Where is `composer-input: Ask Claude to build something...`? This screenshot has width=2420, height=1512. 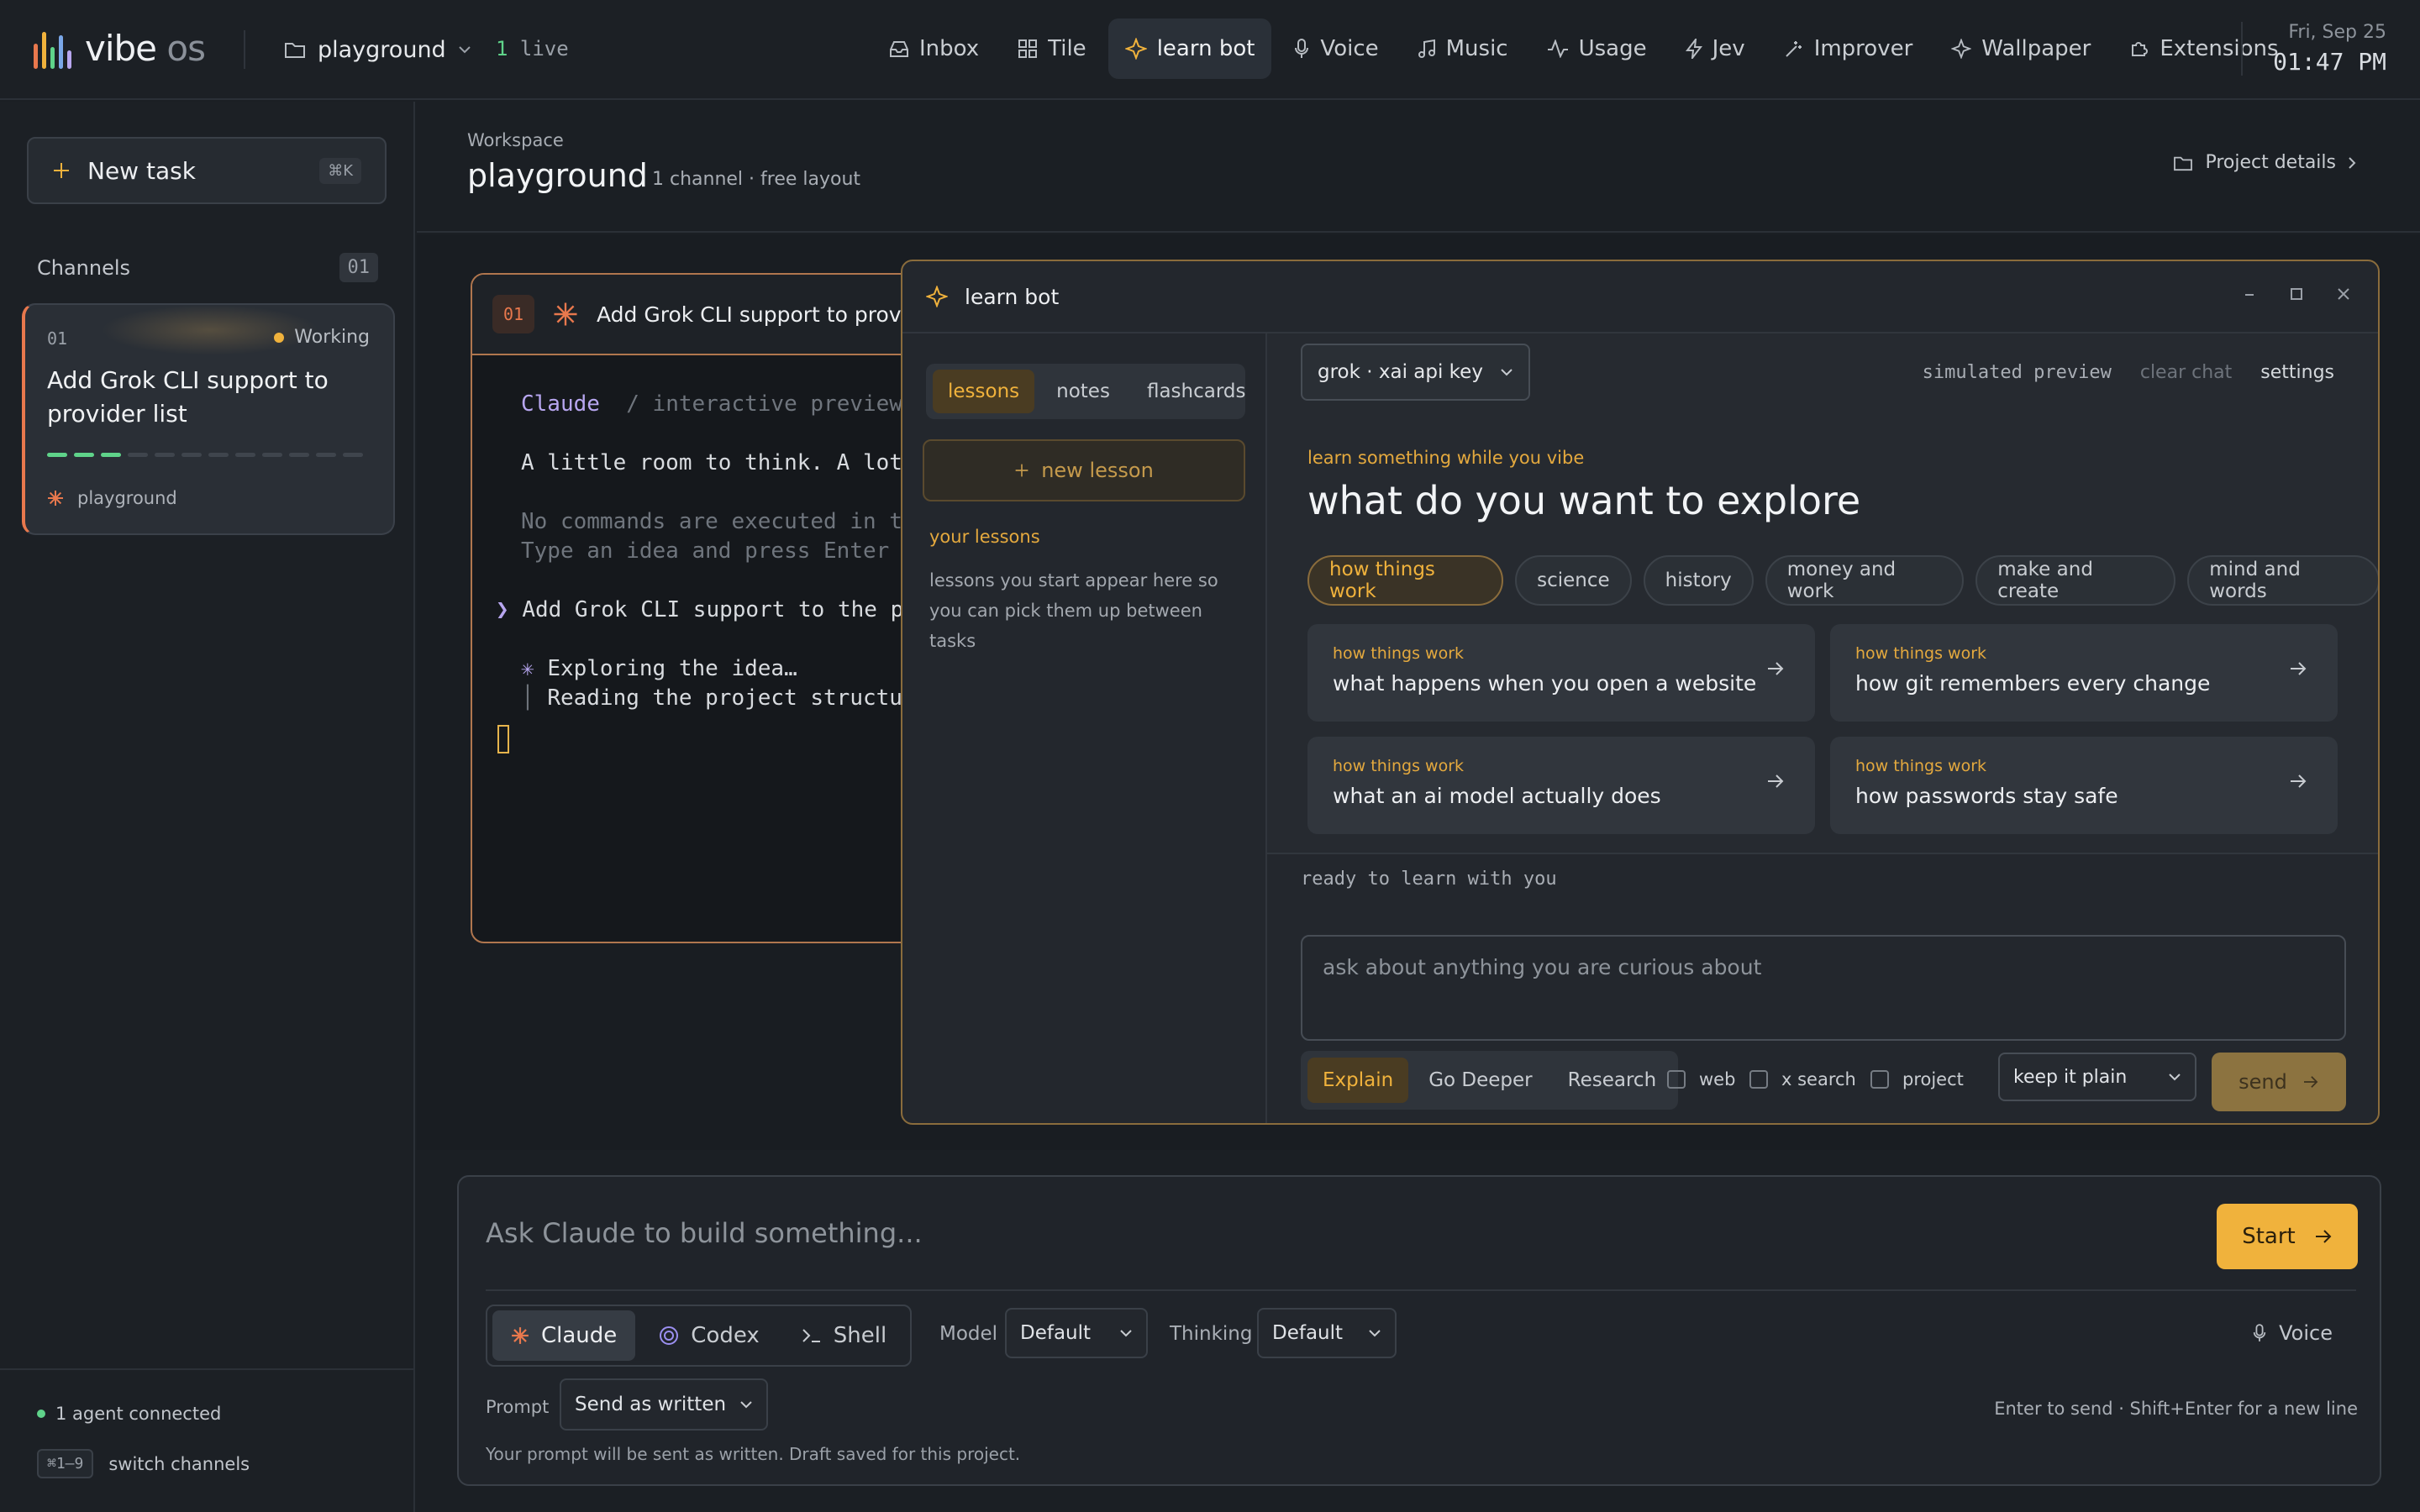
composer-input: Ask Claude to build something... is located at coordinates (704, 1233).